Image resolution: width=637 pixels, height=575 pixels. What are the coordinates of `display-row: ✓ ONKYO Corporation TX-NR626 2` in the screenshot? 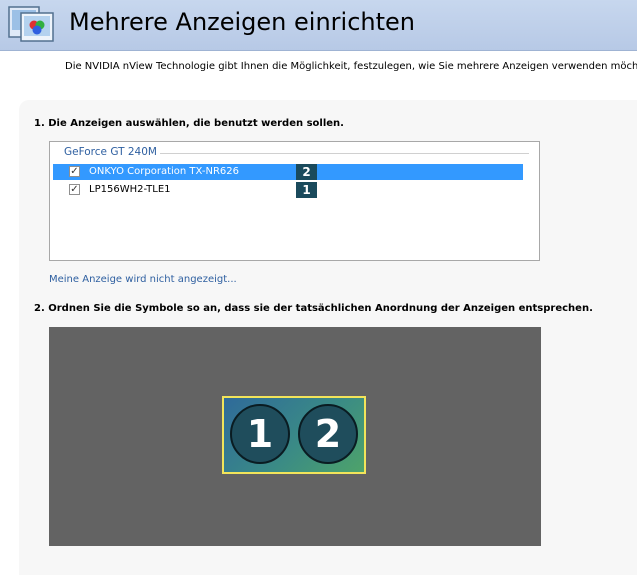 It's located at (288, 172).